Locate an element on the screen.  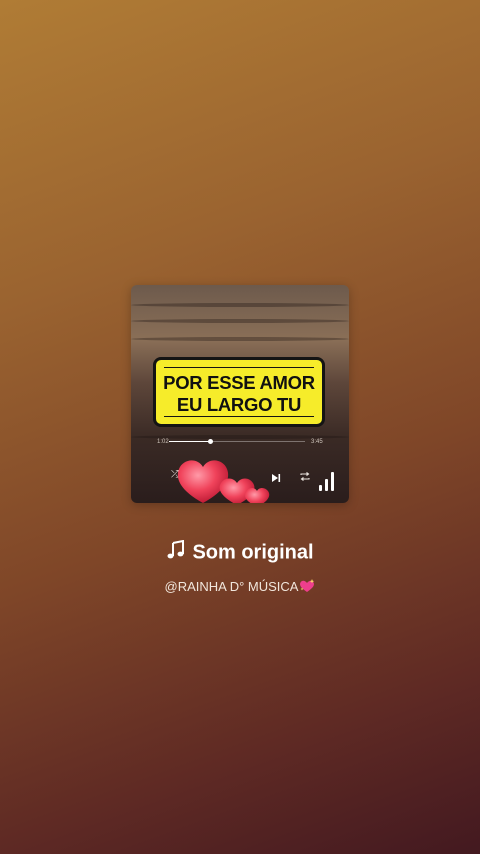
lyrics-sign: POR ESSE AMOR EU LARGO TU is located at coordinates (239, 392).